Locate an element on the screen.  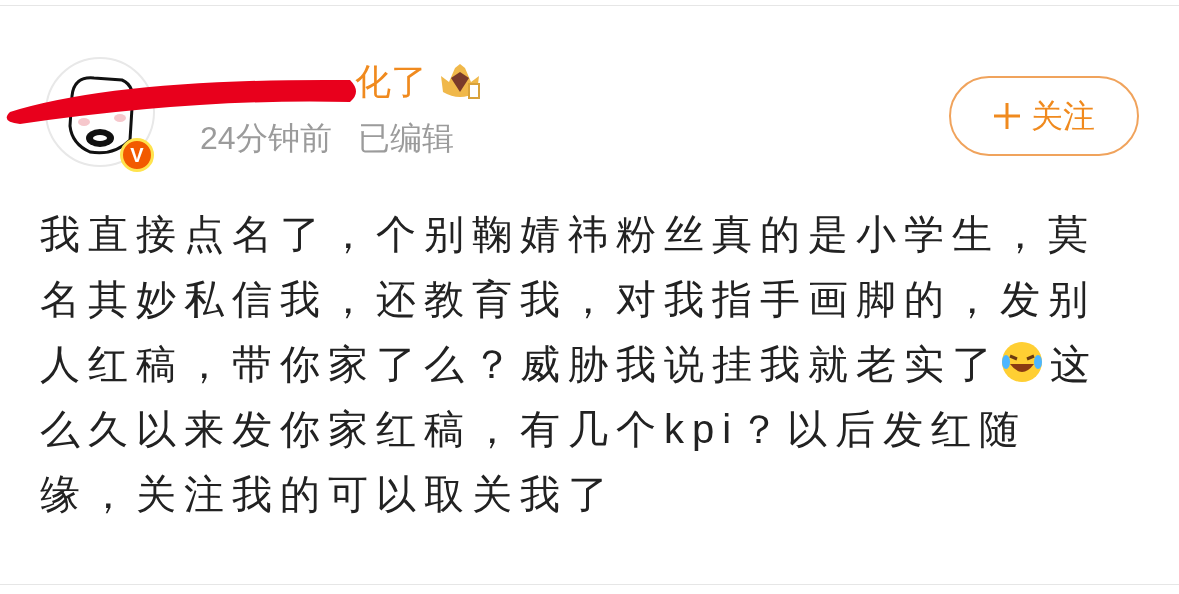
post-meta: 24分钟前 is located at coordinates (266, 138).